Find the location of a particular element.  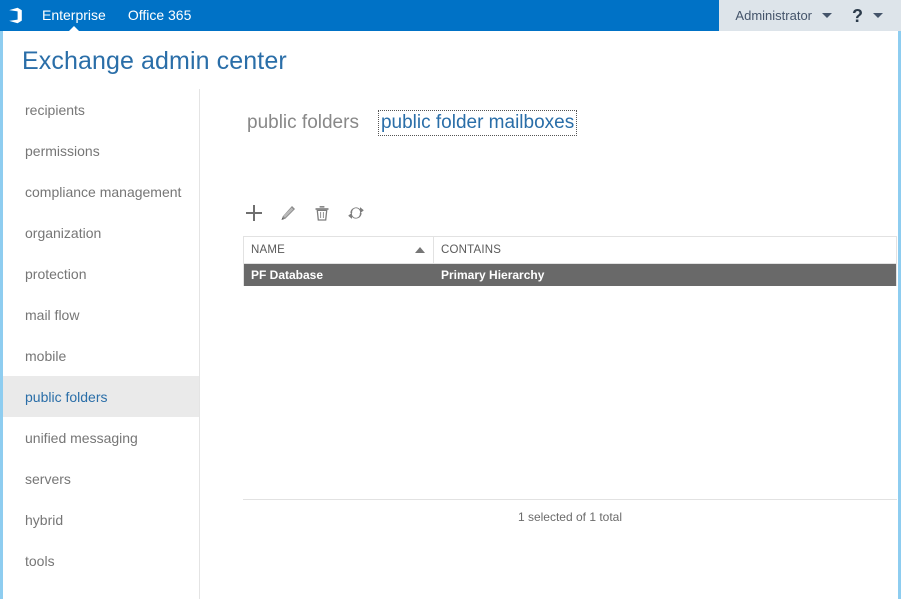

sidebar-item-label: hybrid is located at coordinates (44, 519).